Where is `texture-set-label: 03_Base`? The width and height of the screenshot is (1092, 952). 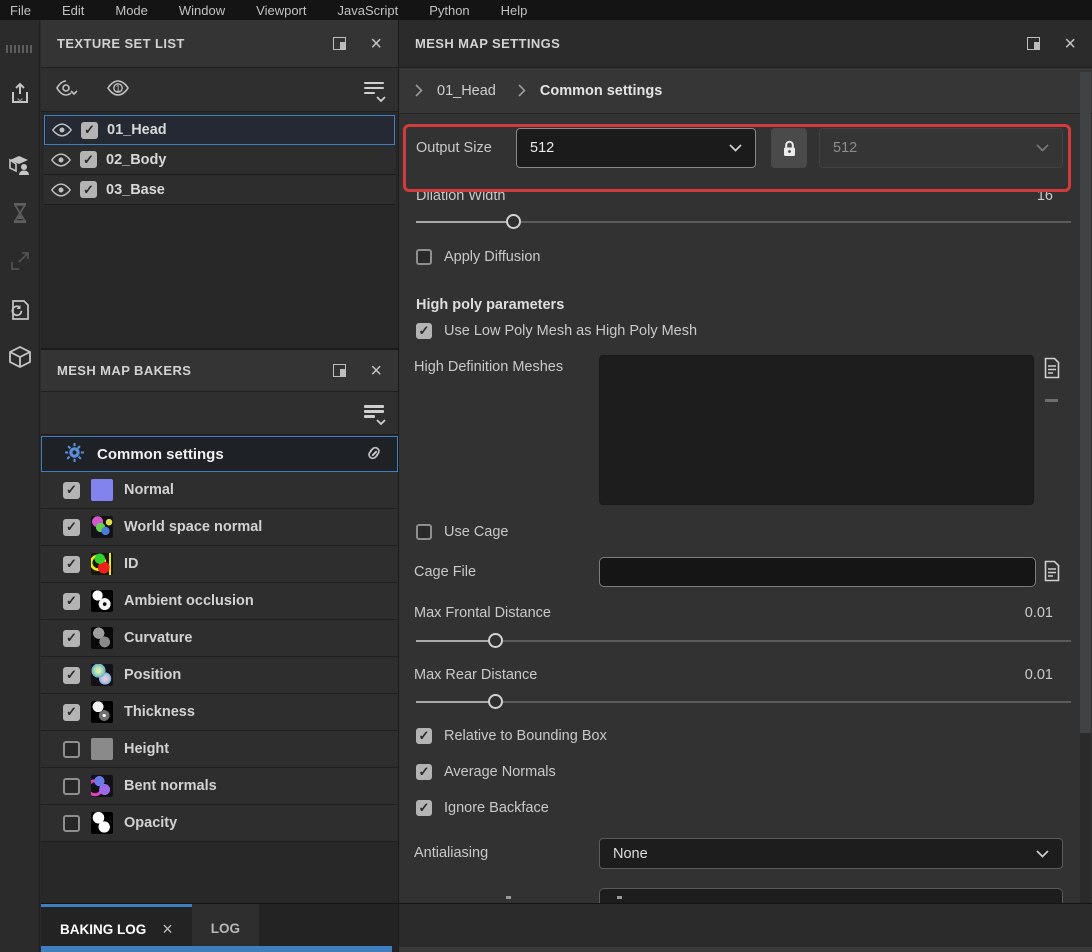 texture-set-label: 03_Base is located at coordinates (135, 189).